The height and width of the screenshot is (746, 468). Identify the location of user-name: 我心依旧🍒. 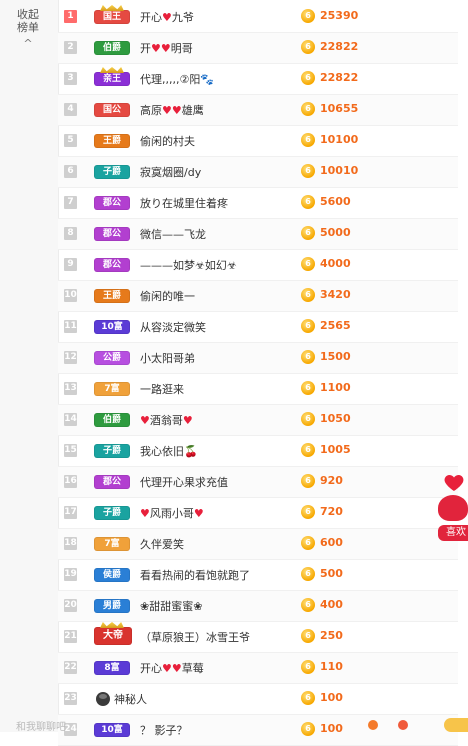
(169, 451).